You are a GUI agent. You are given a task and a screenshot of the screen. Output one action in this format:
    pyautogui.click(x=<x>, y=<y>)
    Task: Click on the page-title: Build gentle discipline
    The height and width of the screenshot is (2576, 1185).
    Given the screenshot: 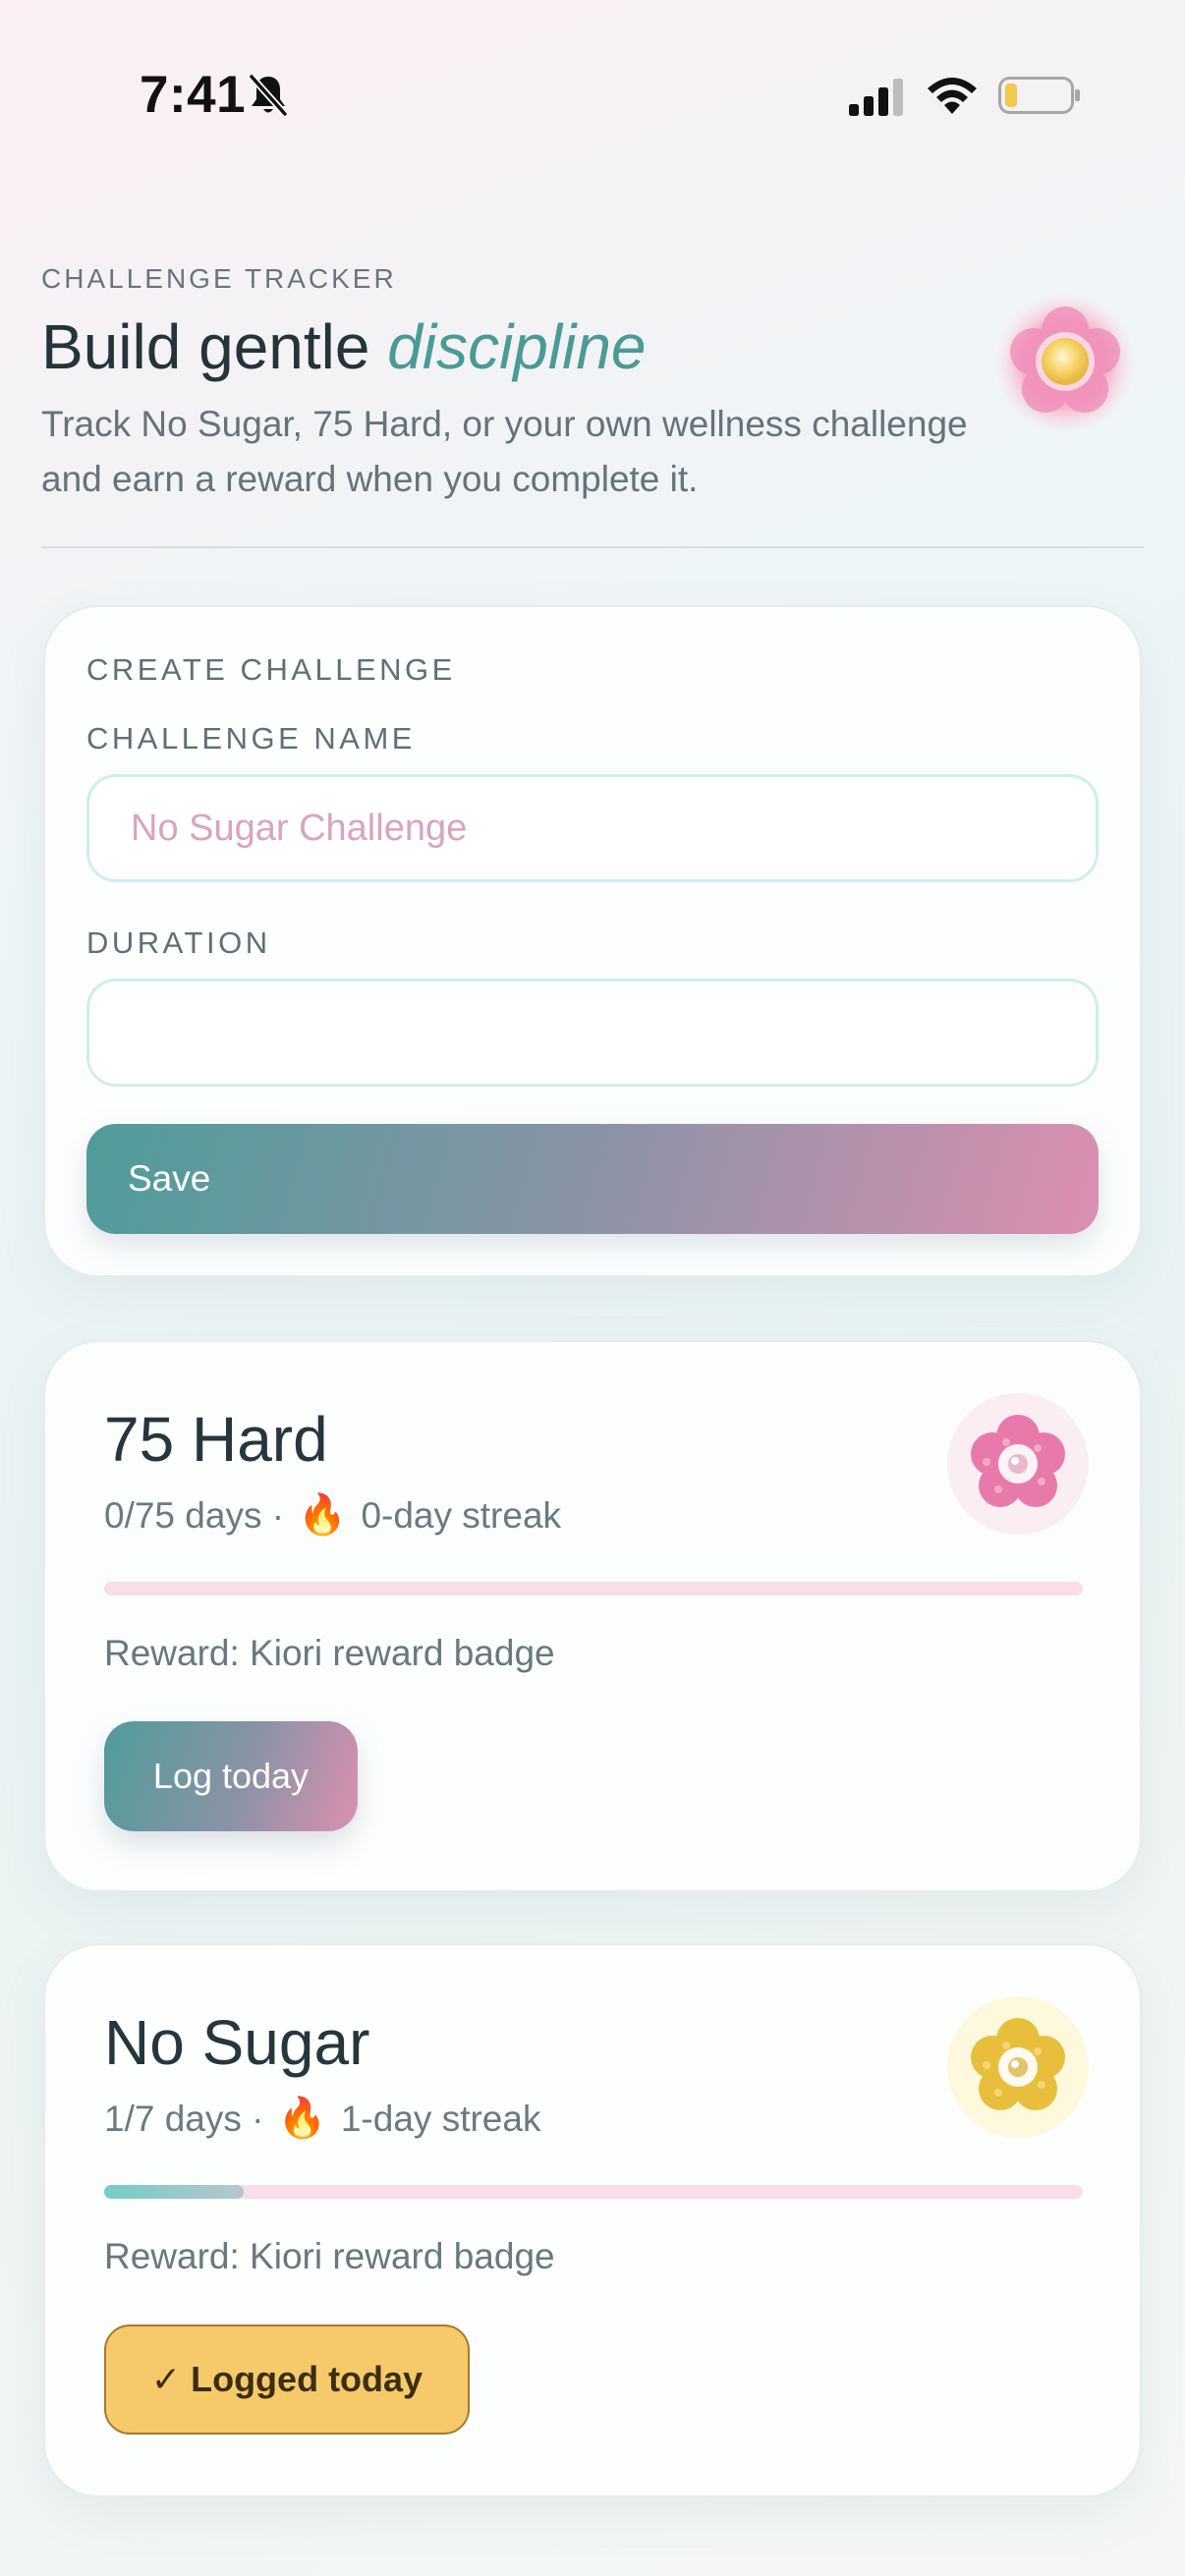 What is the action you would take?
    pyautogui.click(x=344, y=346)
    